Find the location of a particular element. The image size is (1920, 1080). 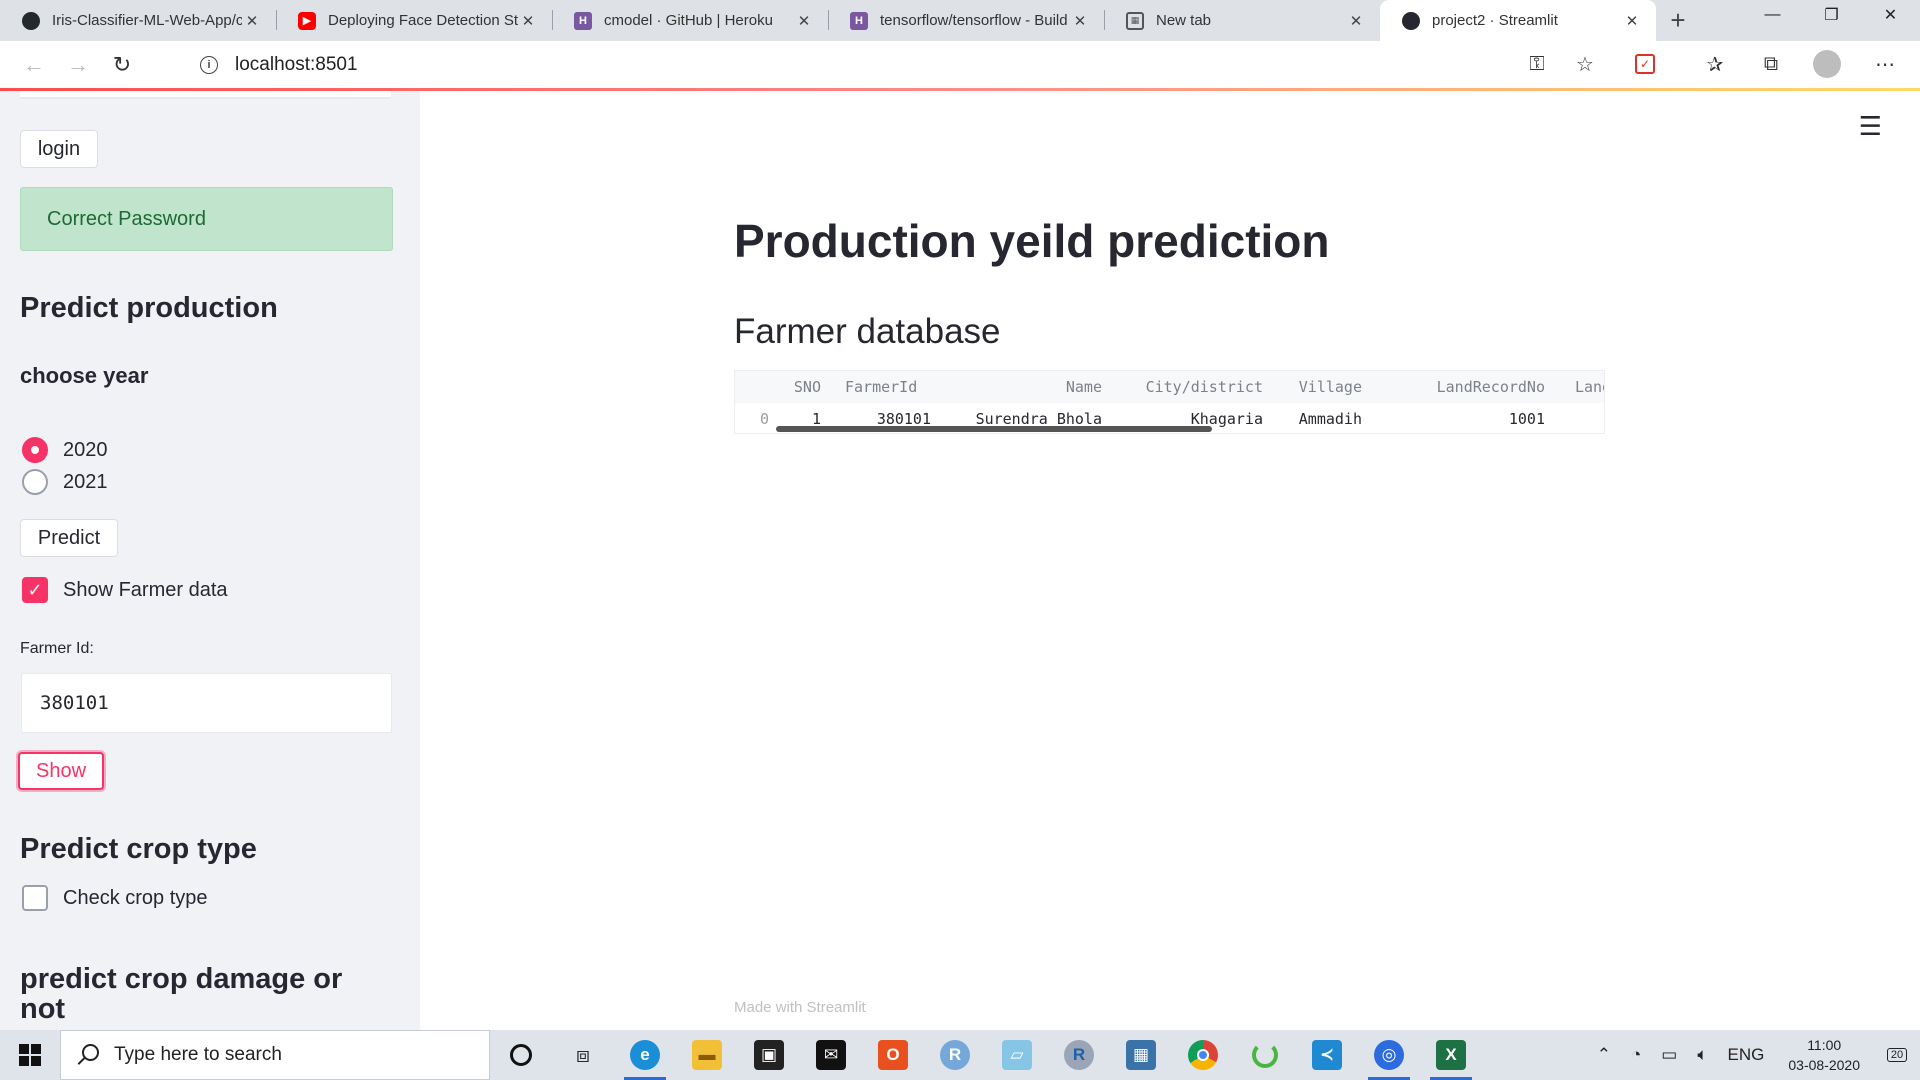

radio-unselected-icon is located at coordinates (35, 482).